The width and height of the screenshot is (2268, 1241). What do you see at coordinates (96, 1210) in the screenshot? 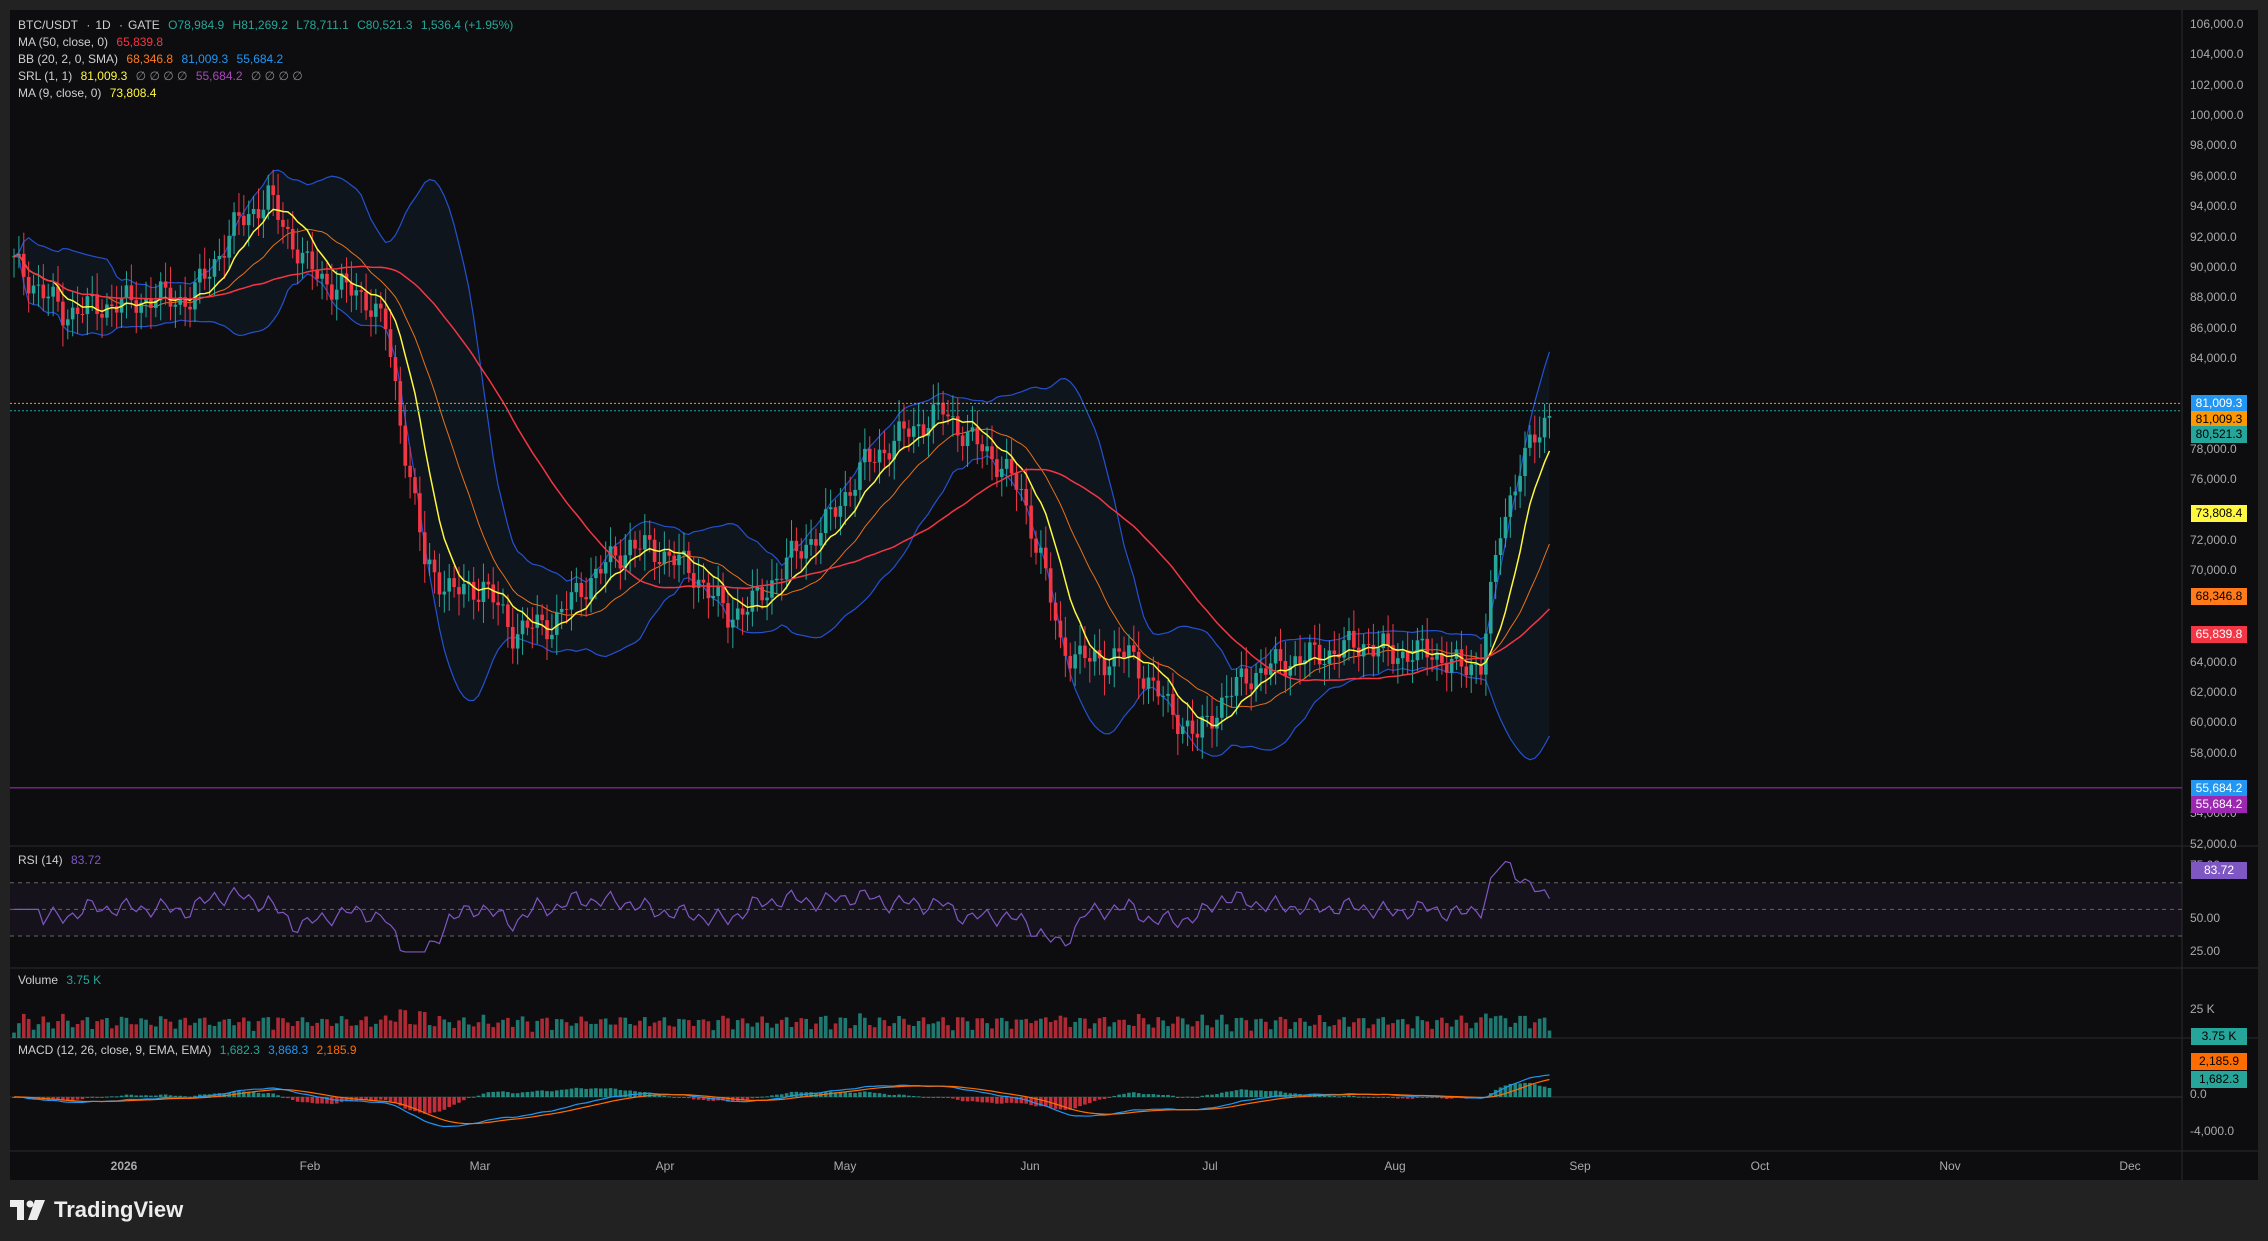
I see `branding: TradingView` at bounding box center [96, 1210].